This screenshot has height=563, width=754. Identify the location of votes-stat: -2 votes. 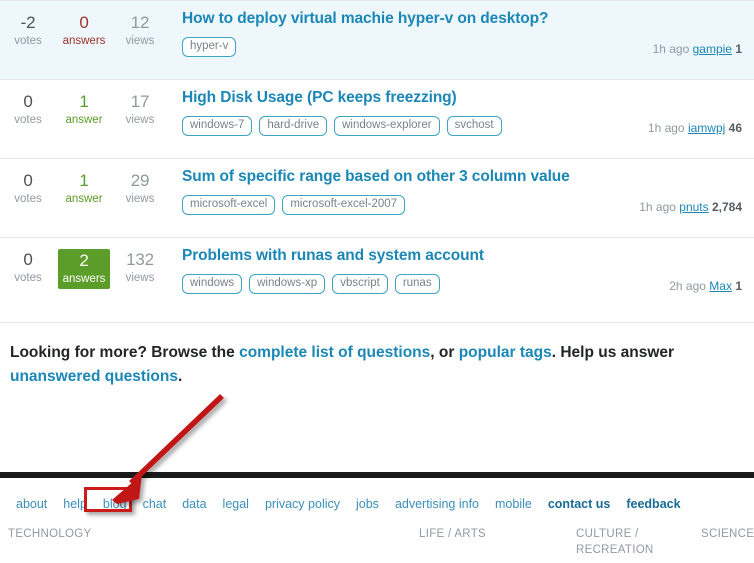
(28, 31).